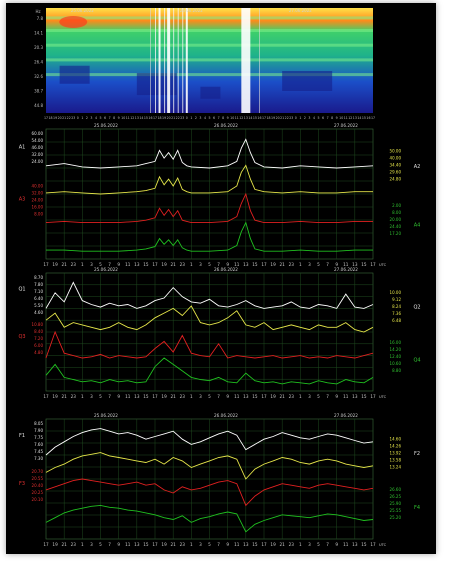 Image resolution: width=449 pixels, height=561 pixels. Describe the element at coordinates (128, 118) in the screenshot. I see `spectrogram-hour-tick-18: 11` at that location.